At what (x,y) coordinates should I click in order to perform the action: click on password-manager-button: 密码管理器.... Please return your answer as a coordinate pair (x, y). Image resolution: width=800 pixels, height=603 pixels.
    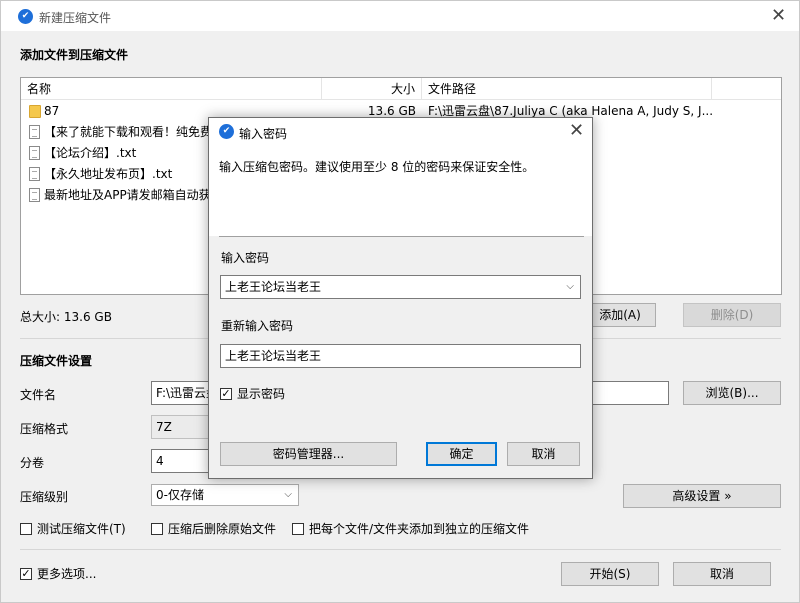
    Looking at the image, I should click on (308, 454).